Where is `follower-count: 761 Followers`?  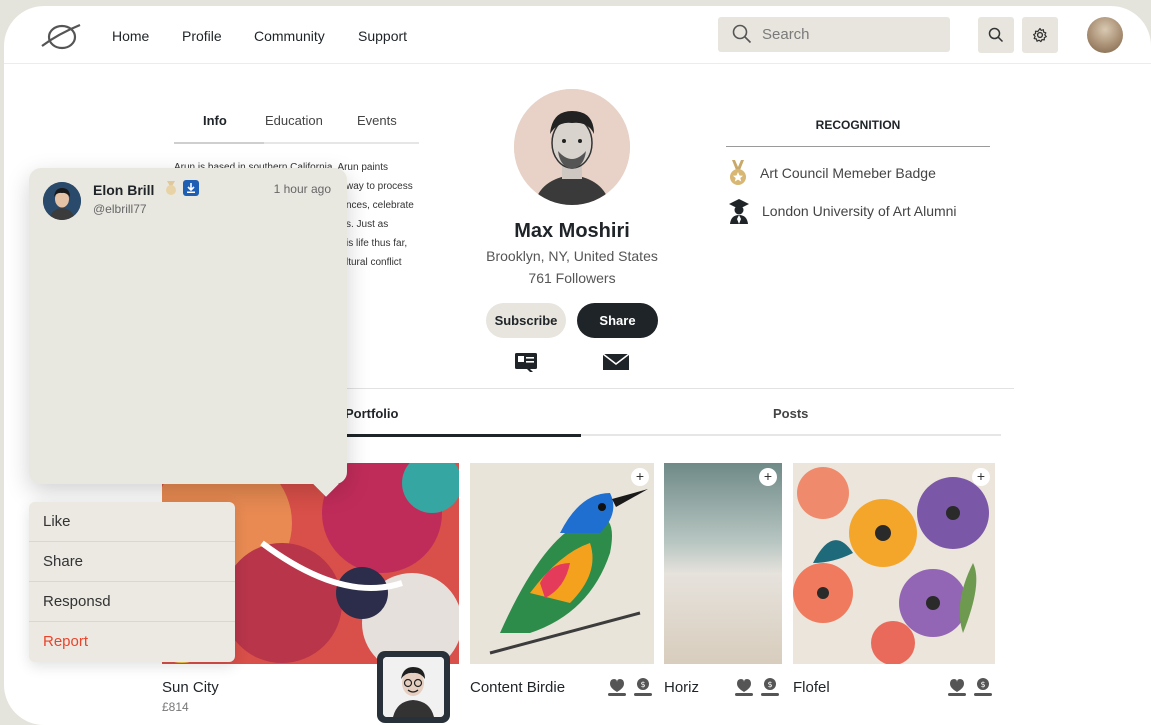 follower-count: 761 Followers is located at coordinates (572, 278).